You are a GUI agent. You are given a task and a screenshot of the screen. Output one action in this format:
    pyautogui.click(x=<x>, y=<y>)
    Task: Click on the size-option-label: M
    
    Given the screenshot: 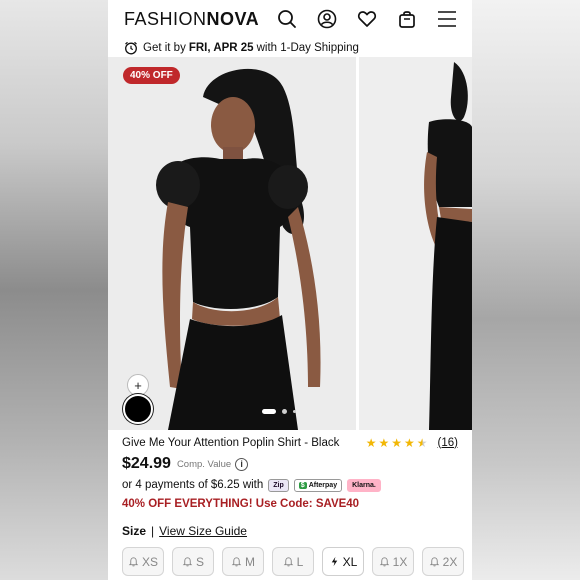 What is the action you would take?
    pyautogui.click(x=250, y=561)
    